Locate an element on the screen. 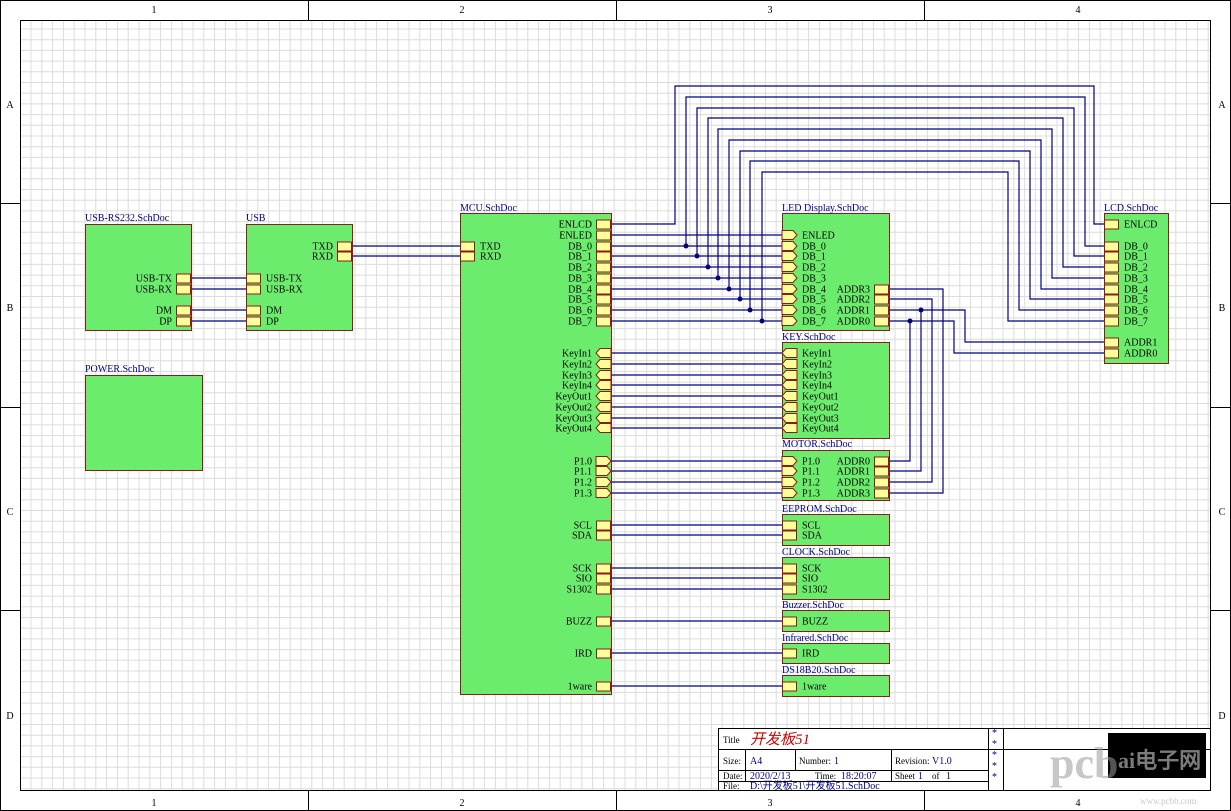 The image size is (1231, 811). port-lcd-db7 is located at coordinates (1111, 321).